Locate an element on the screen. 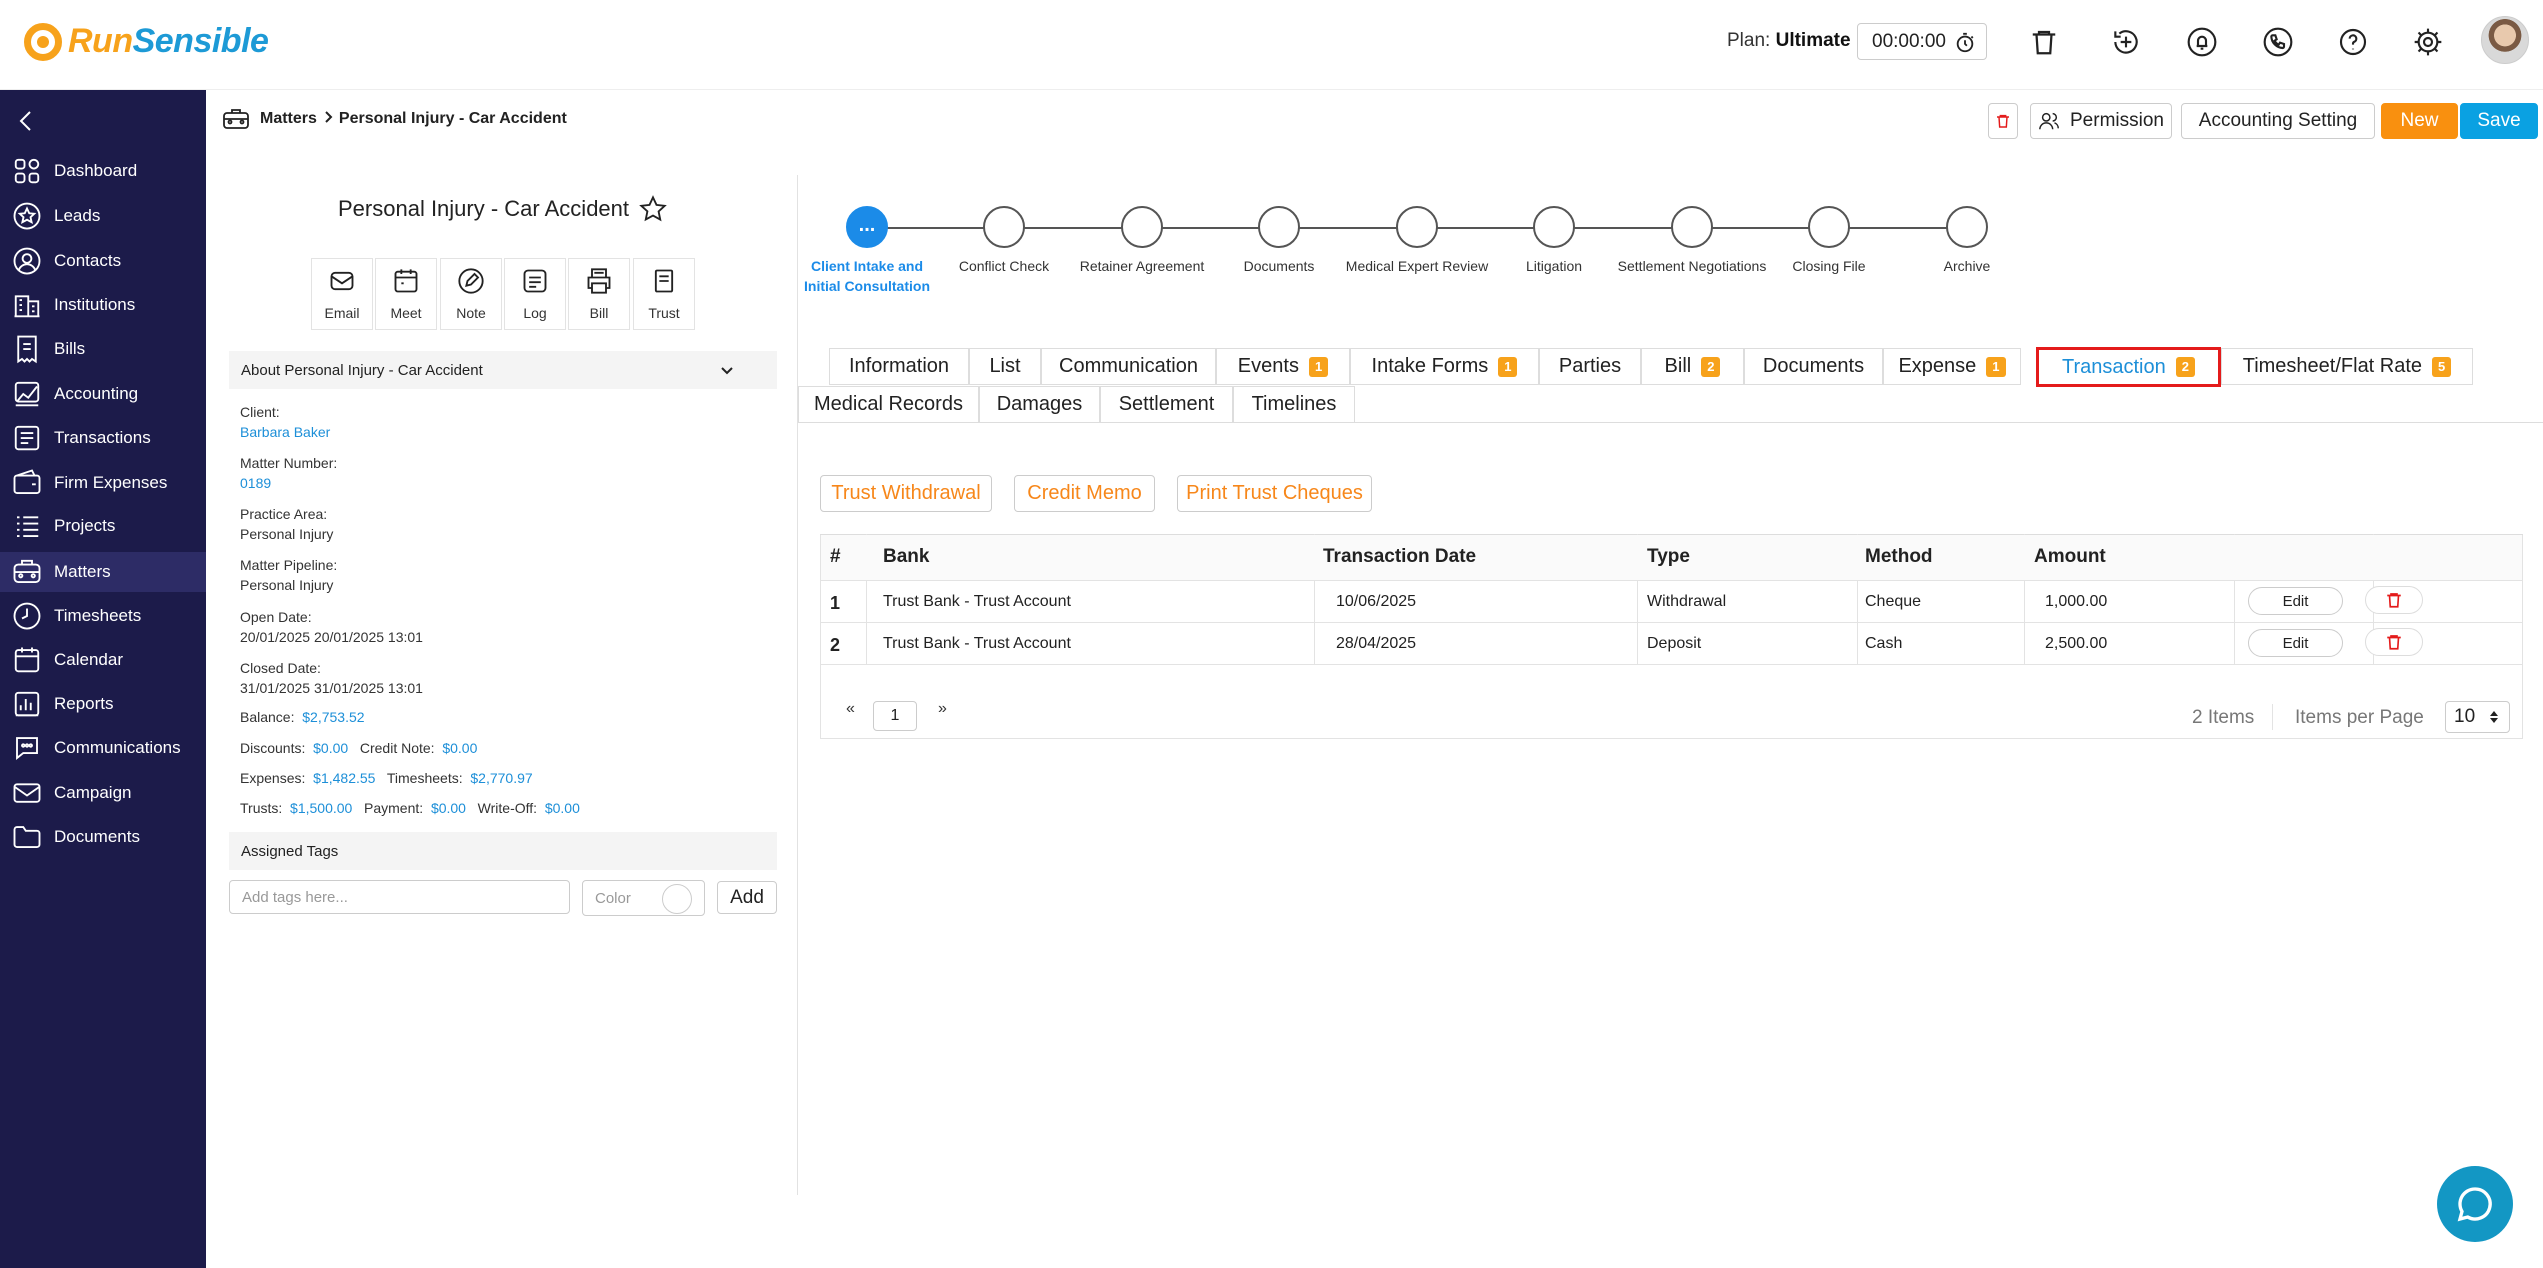  chevron-down-icon is located at coordinates (727, 370).